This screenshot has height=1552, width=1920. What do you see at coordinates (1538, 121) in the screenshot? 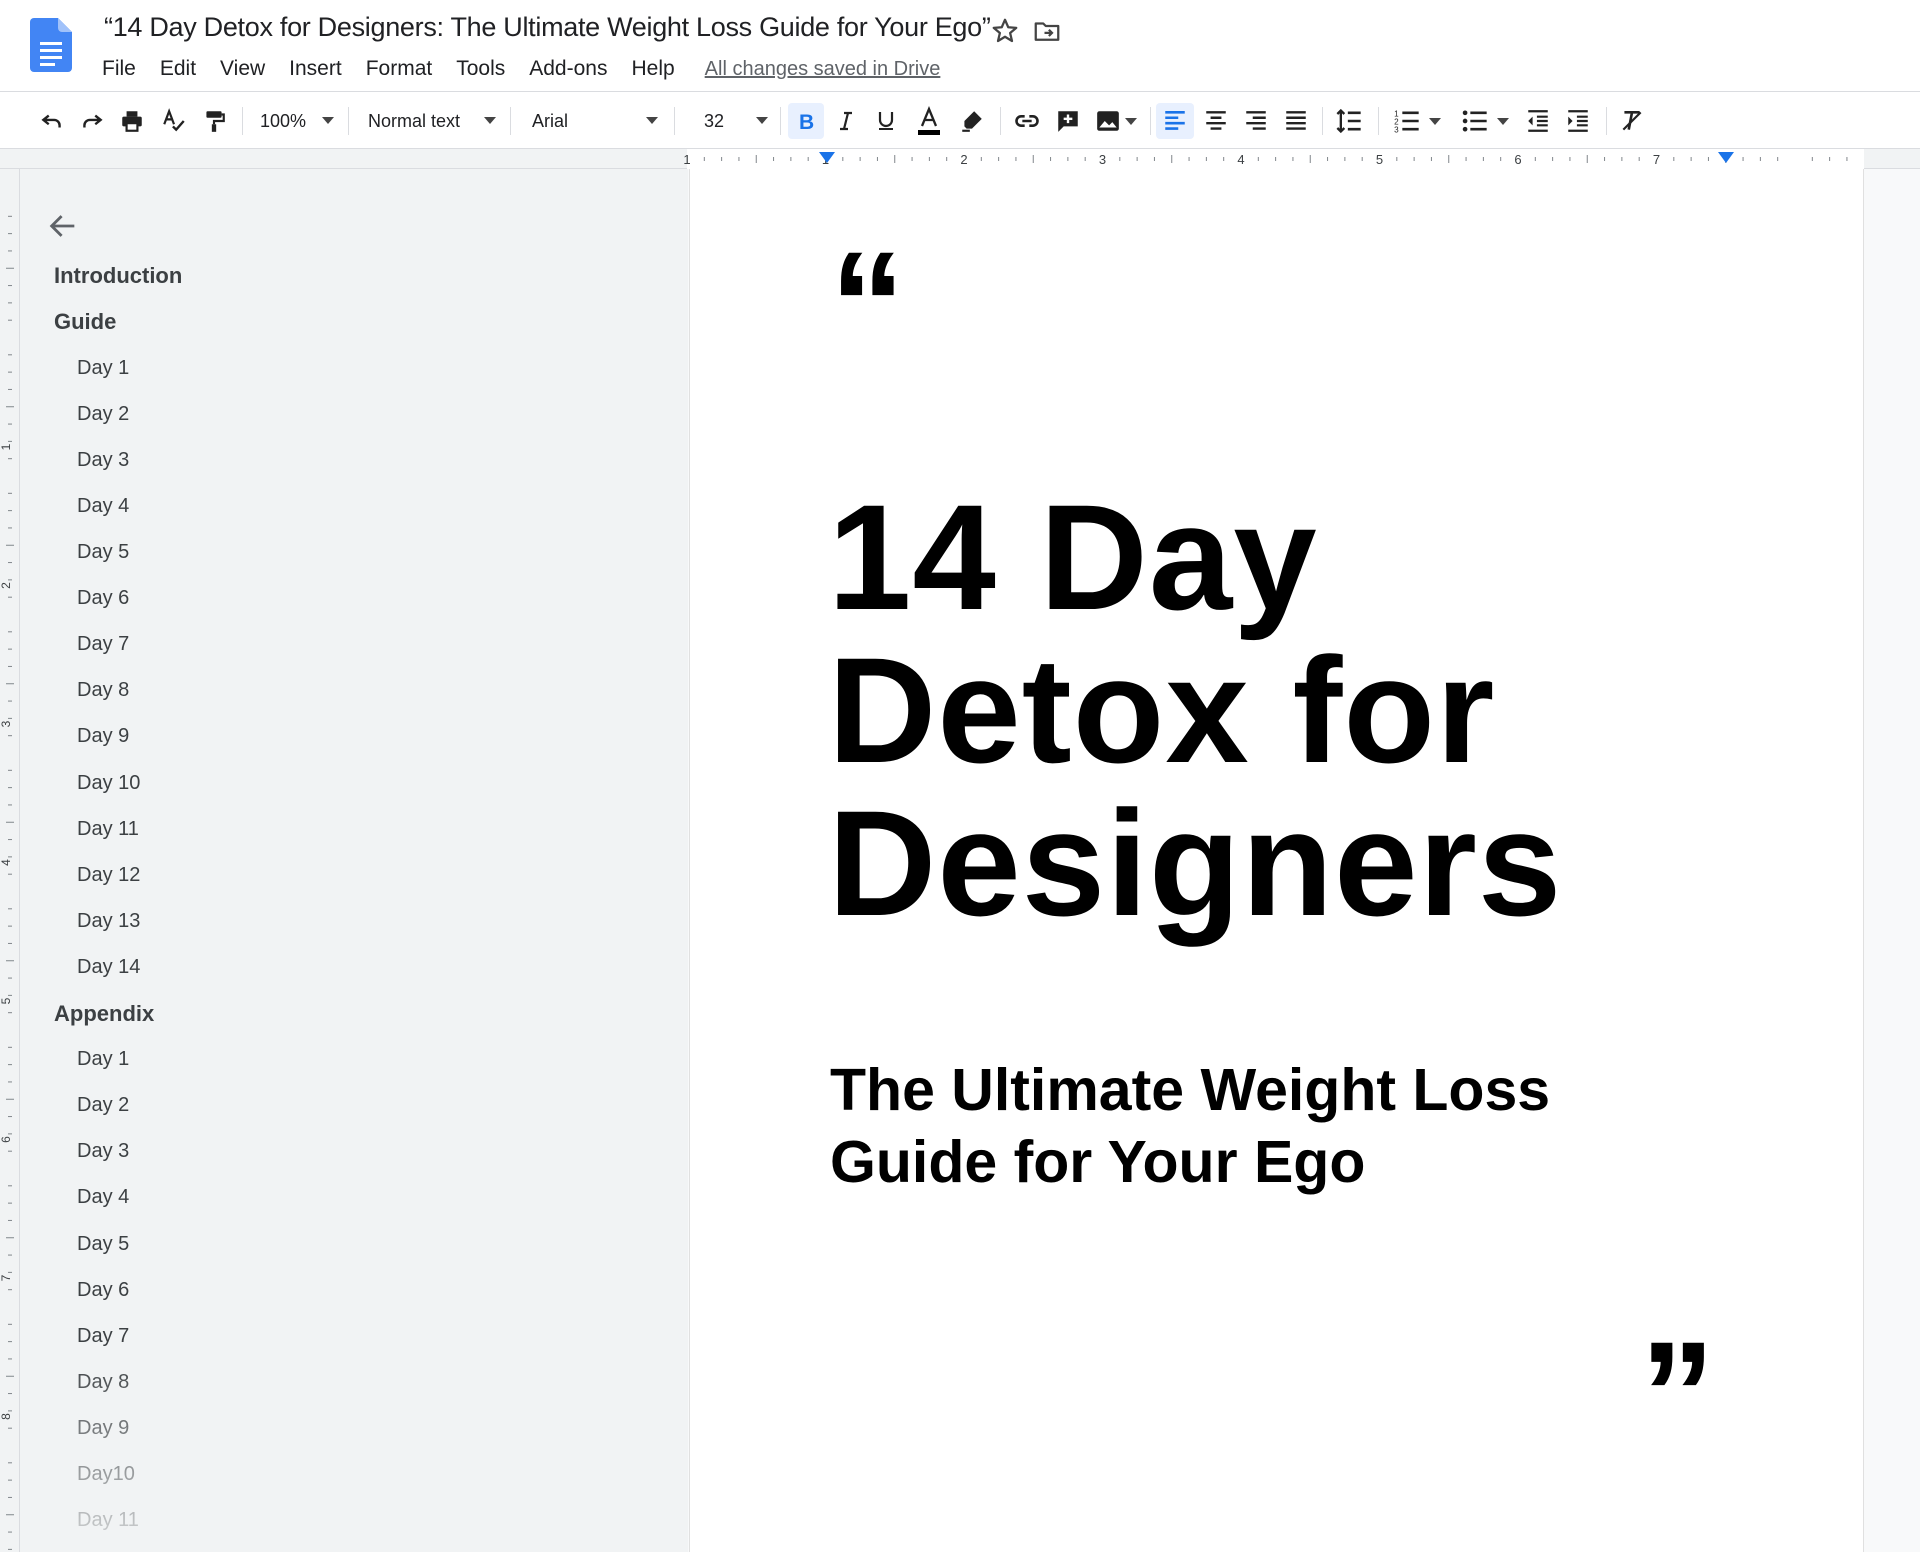
I see `decrease-indent-button` at bounding box center [1538, 121].